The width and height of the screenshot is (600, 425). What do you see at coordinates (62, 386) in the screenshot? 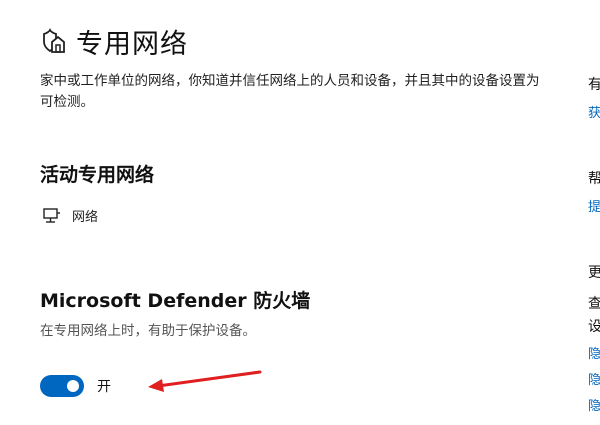
I see `firewall-toggle` at bounding box center [62, 386].